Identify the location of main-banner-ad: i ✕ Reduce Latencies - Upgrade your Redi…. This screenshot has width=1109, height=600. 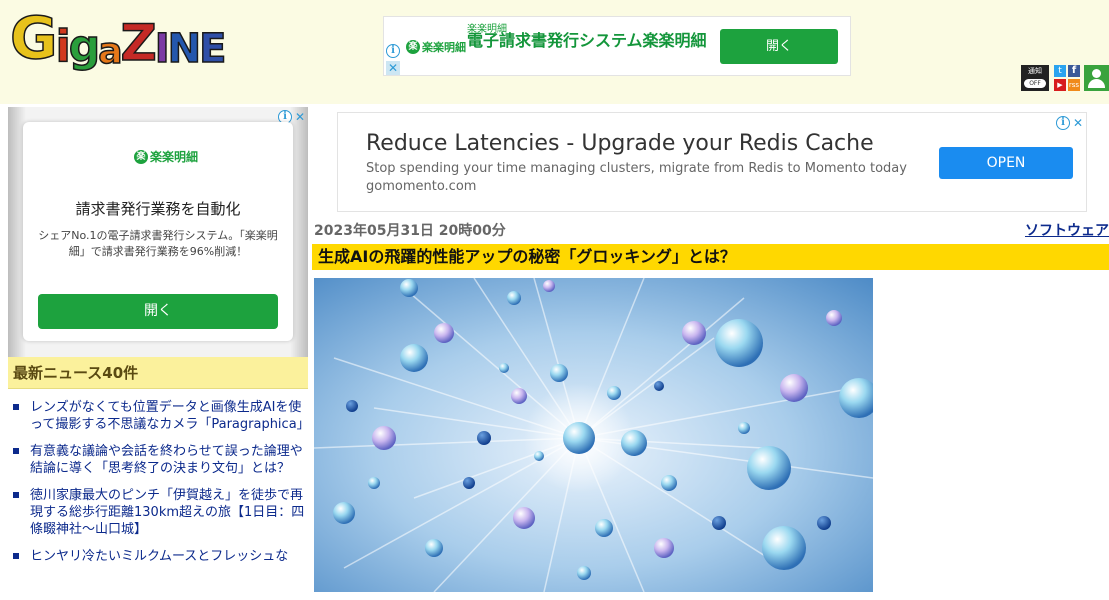
(712, 162).